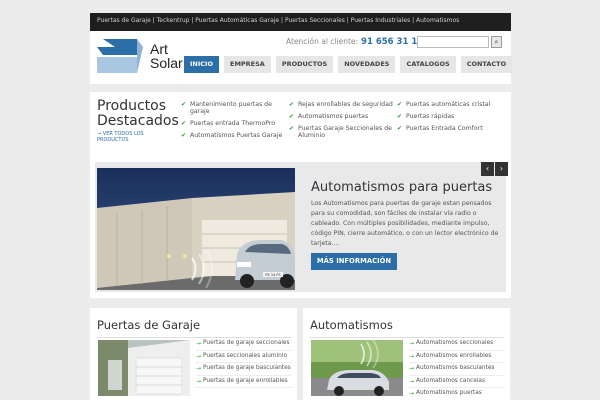  Describe the element at coordinates (457, 395) in the screenshot. I see `list-item: Automatismos puertas` at that location.